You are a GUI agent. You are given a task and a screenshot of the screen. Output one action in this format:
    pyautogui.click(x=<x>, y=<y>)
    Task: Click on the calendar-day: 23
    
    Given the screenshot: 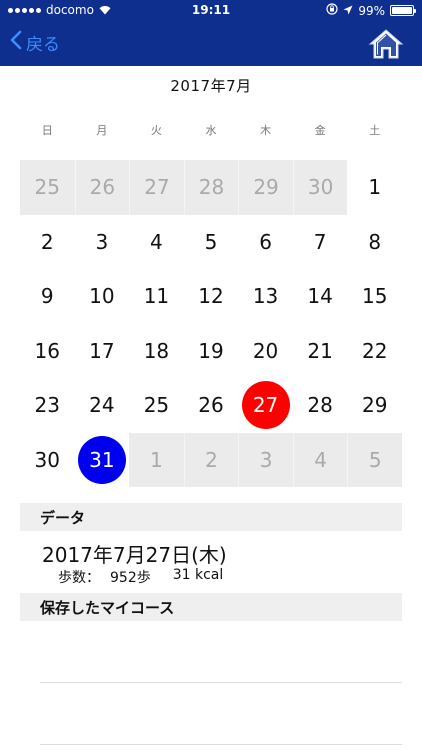 What is the action you would take?
    pyautogui.click(x=47, y=405)
    